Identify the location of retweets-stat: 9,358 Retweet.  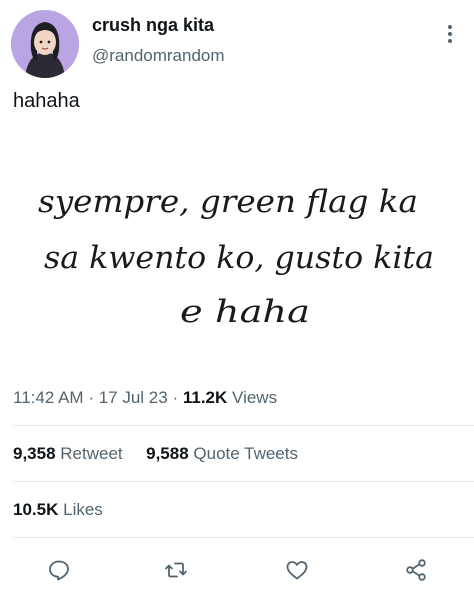
(70, 453).